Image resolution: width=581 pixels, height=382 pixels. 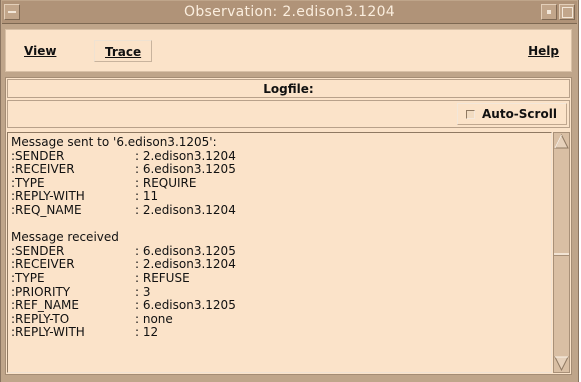 I want to click on menu-view: View, so click(x=40, y=51).